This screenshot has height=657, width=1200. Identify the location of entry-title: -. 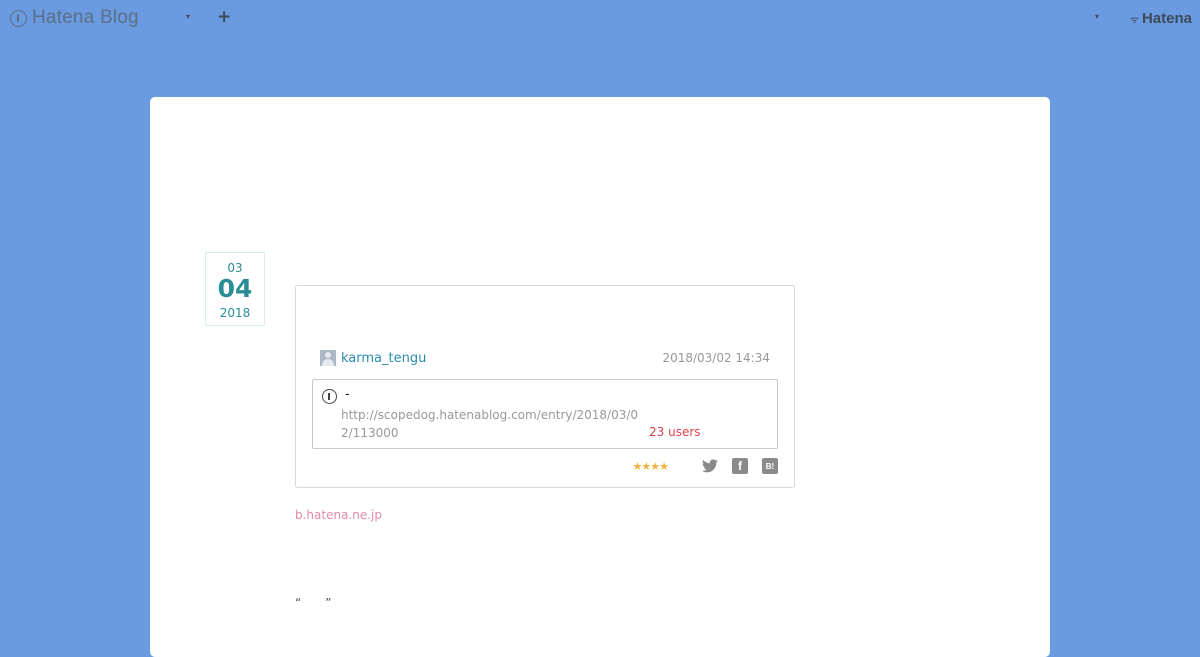
(347, 394).